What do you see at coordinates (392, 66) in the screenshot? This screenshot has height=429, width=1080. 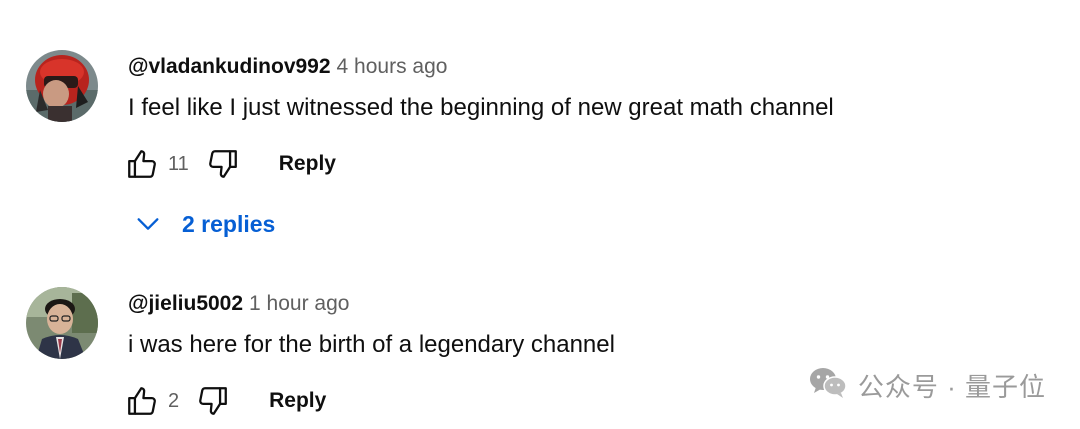 I see `comment-timestamp: 4 hours ago` at bounding box center [392, 66].